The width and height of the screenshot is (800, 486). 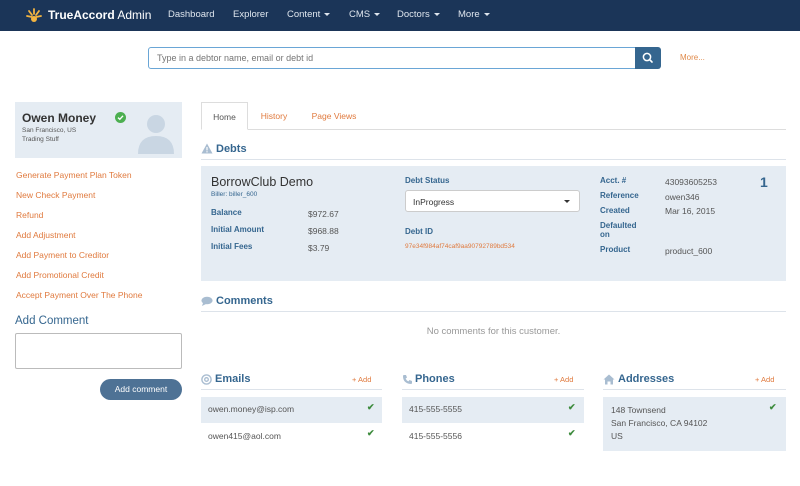 I want to click on reference-value: owen346, so click(x=682, y=197).